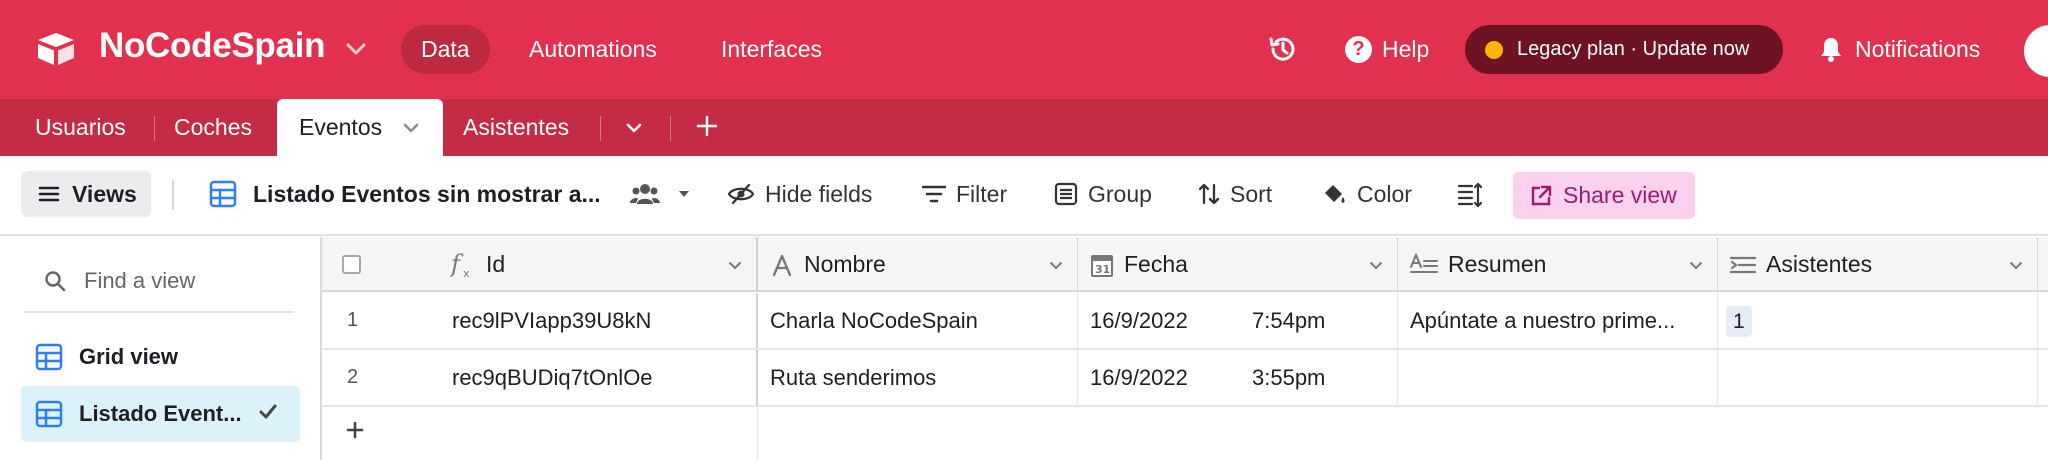  Describe the element at coordinates (845, 264) in the screenshot. I see `column-header-label: Nombre` at that location.